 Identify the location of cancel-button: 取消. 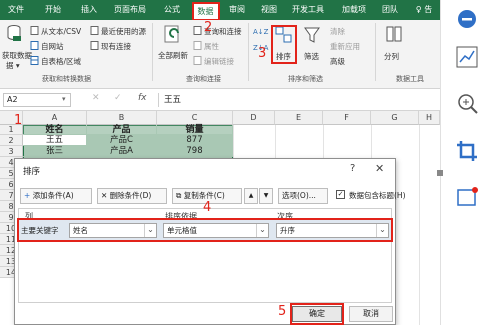
(371, 314).